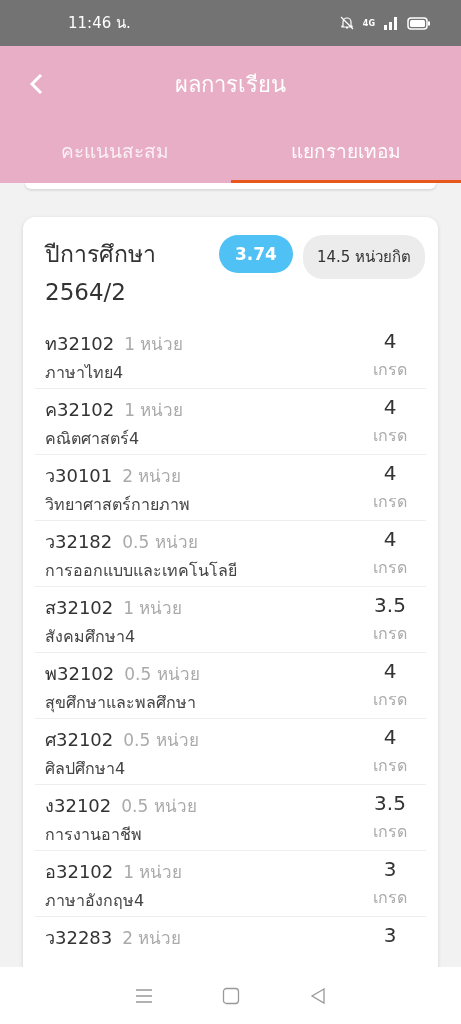 This screenshot has height=1024, width=461. What do you see at coordinates (231, 995) in the screenshot?
I see `home-icon` at bounding box center [231, 995].